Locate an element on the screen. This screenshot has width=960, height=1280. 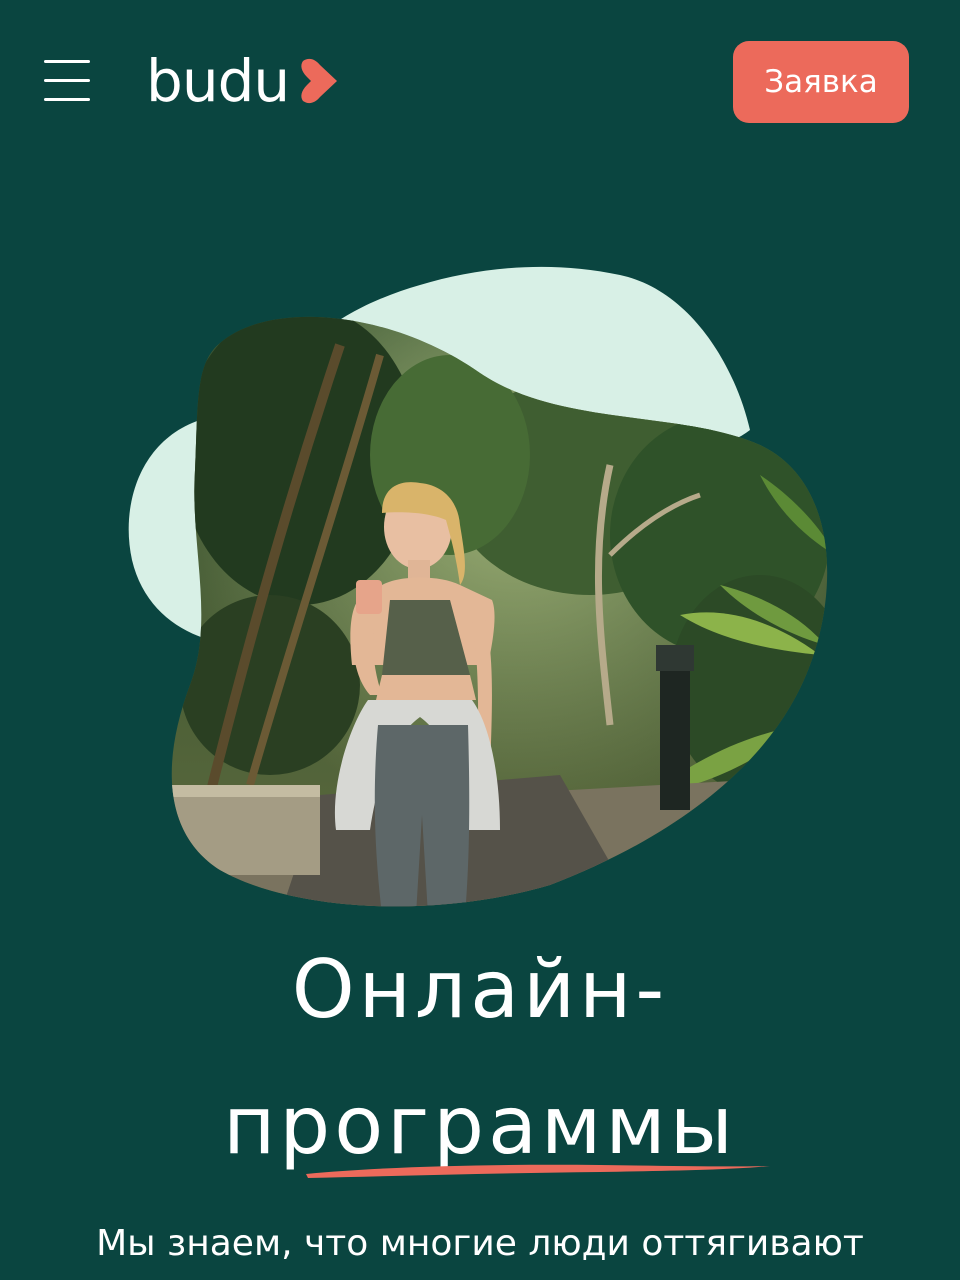
description-text: Мы знаем, что многие люди оттягивают is located at coordinates (480, 1243).